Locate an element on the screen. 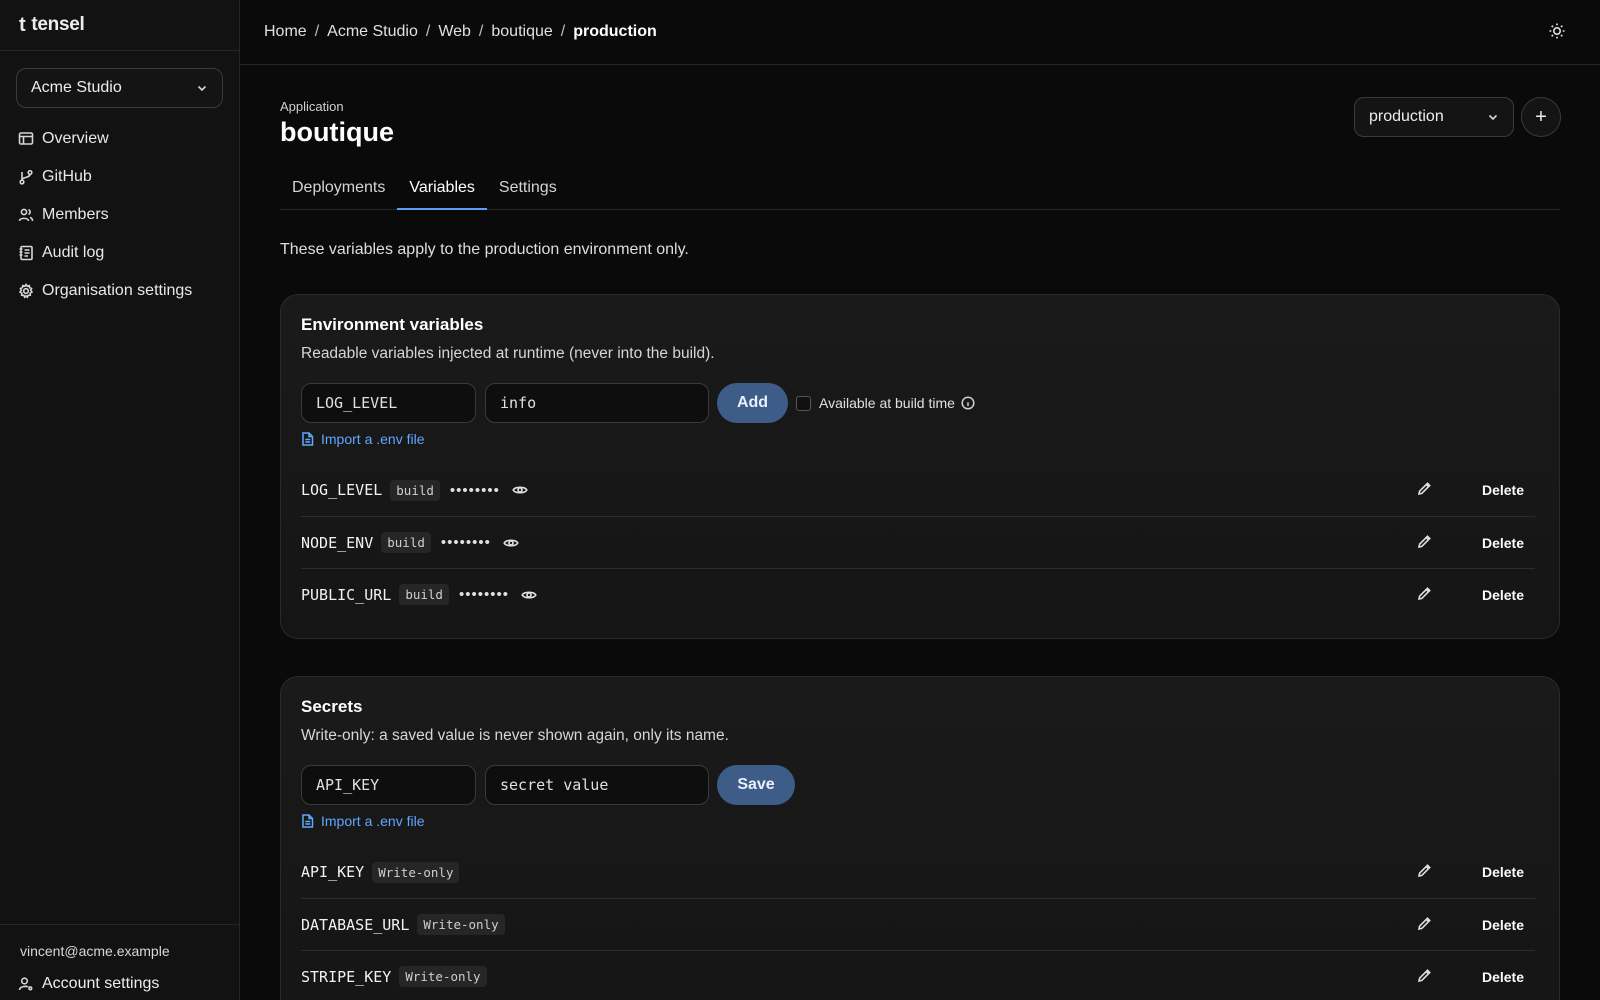 Image resolution: width=1600 pixels, height=1000 pixels. account-settings-link: Account settings is located at coordinates (88, 984).